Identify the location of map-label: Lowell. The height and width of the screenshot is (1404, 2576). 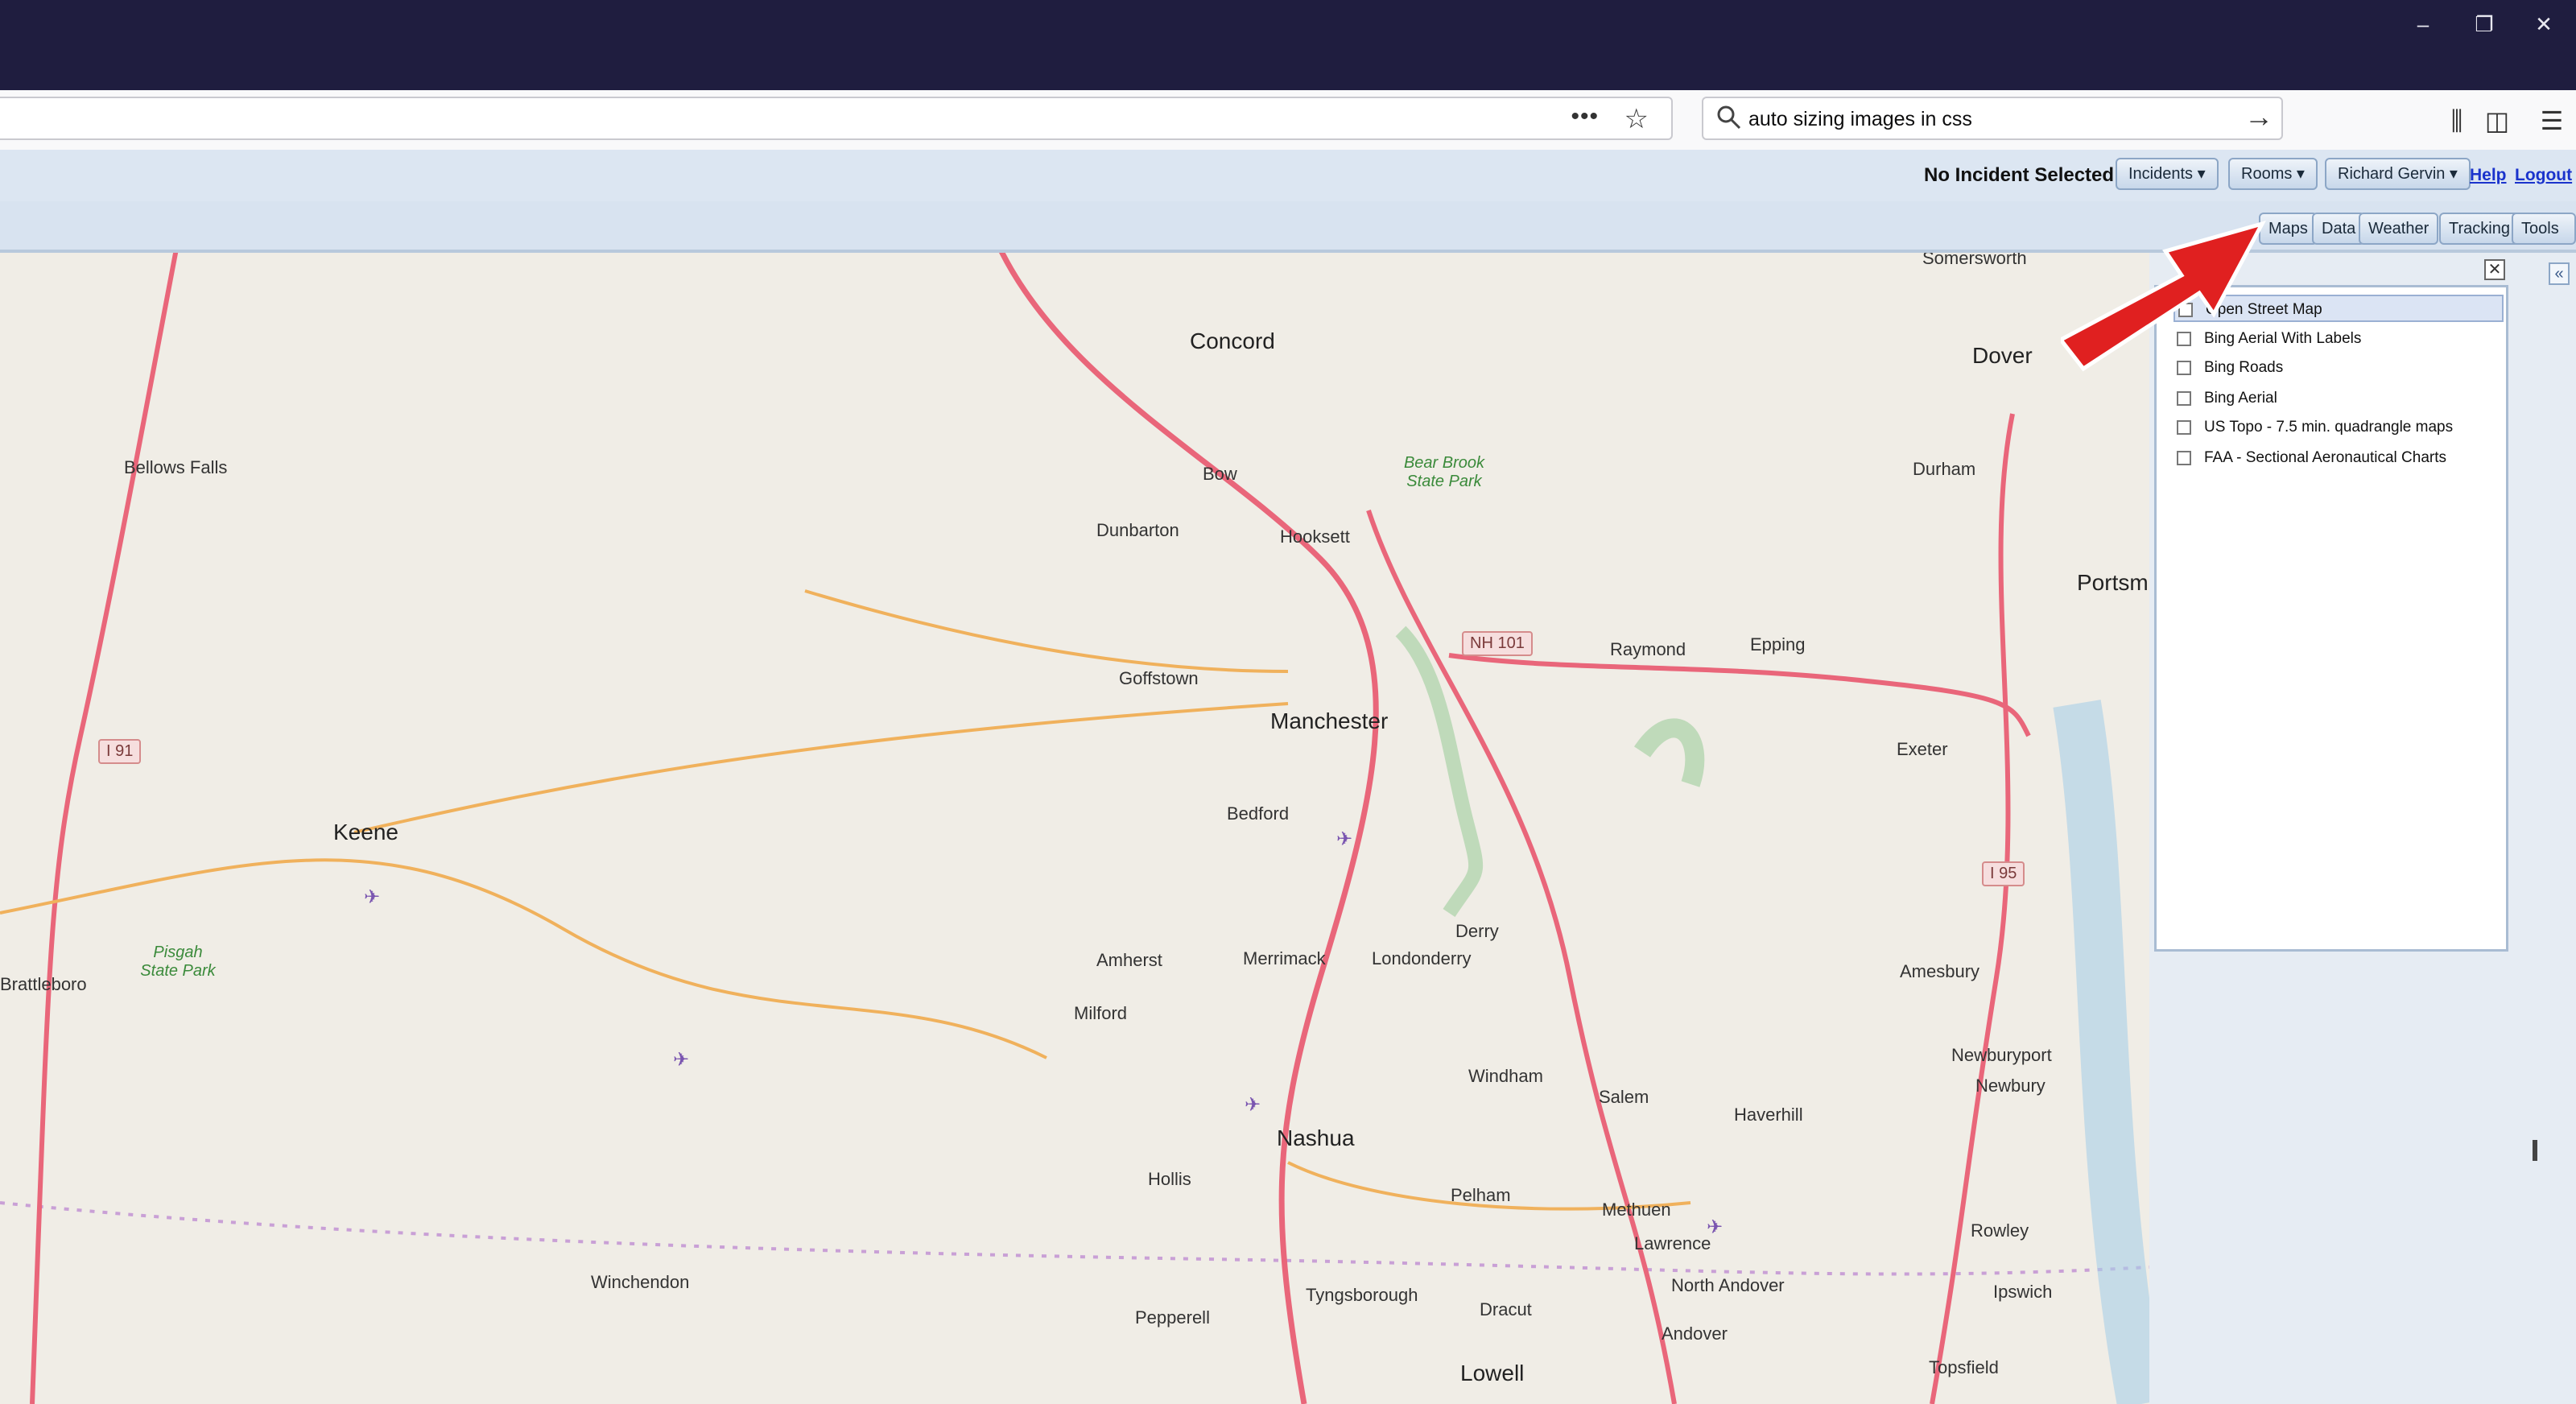
(1492, 1373).